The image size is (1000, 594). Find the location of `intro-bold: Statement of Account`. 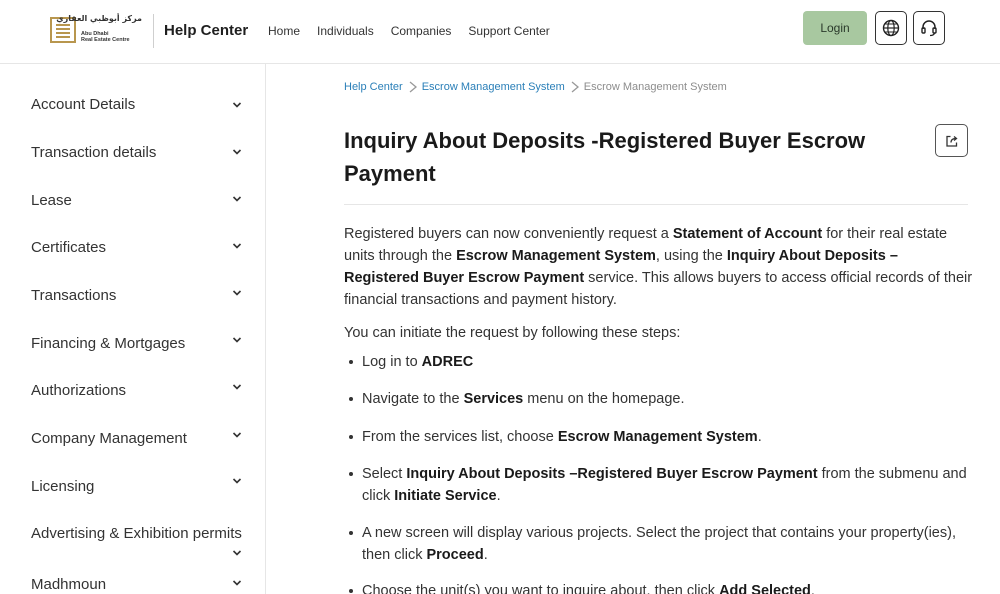

intro-bold: Statement of Account is located at coordinates (747, 234).